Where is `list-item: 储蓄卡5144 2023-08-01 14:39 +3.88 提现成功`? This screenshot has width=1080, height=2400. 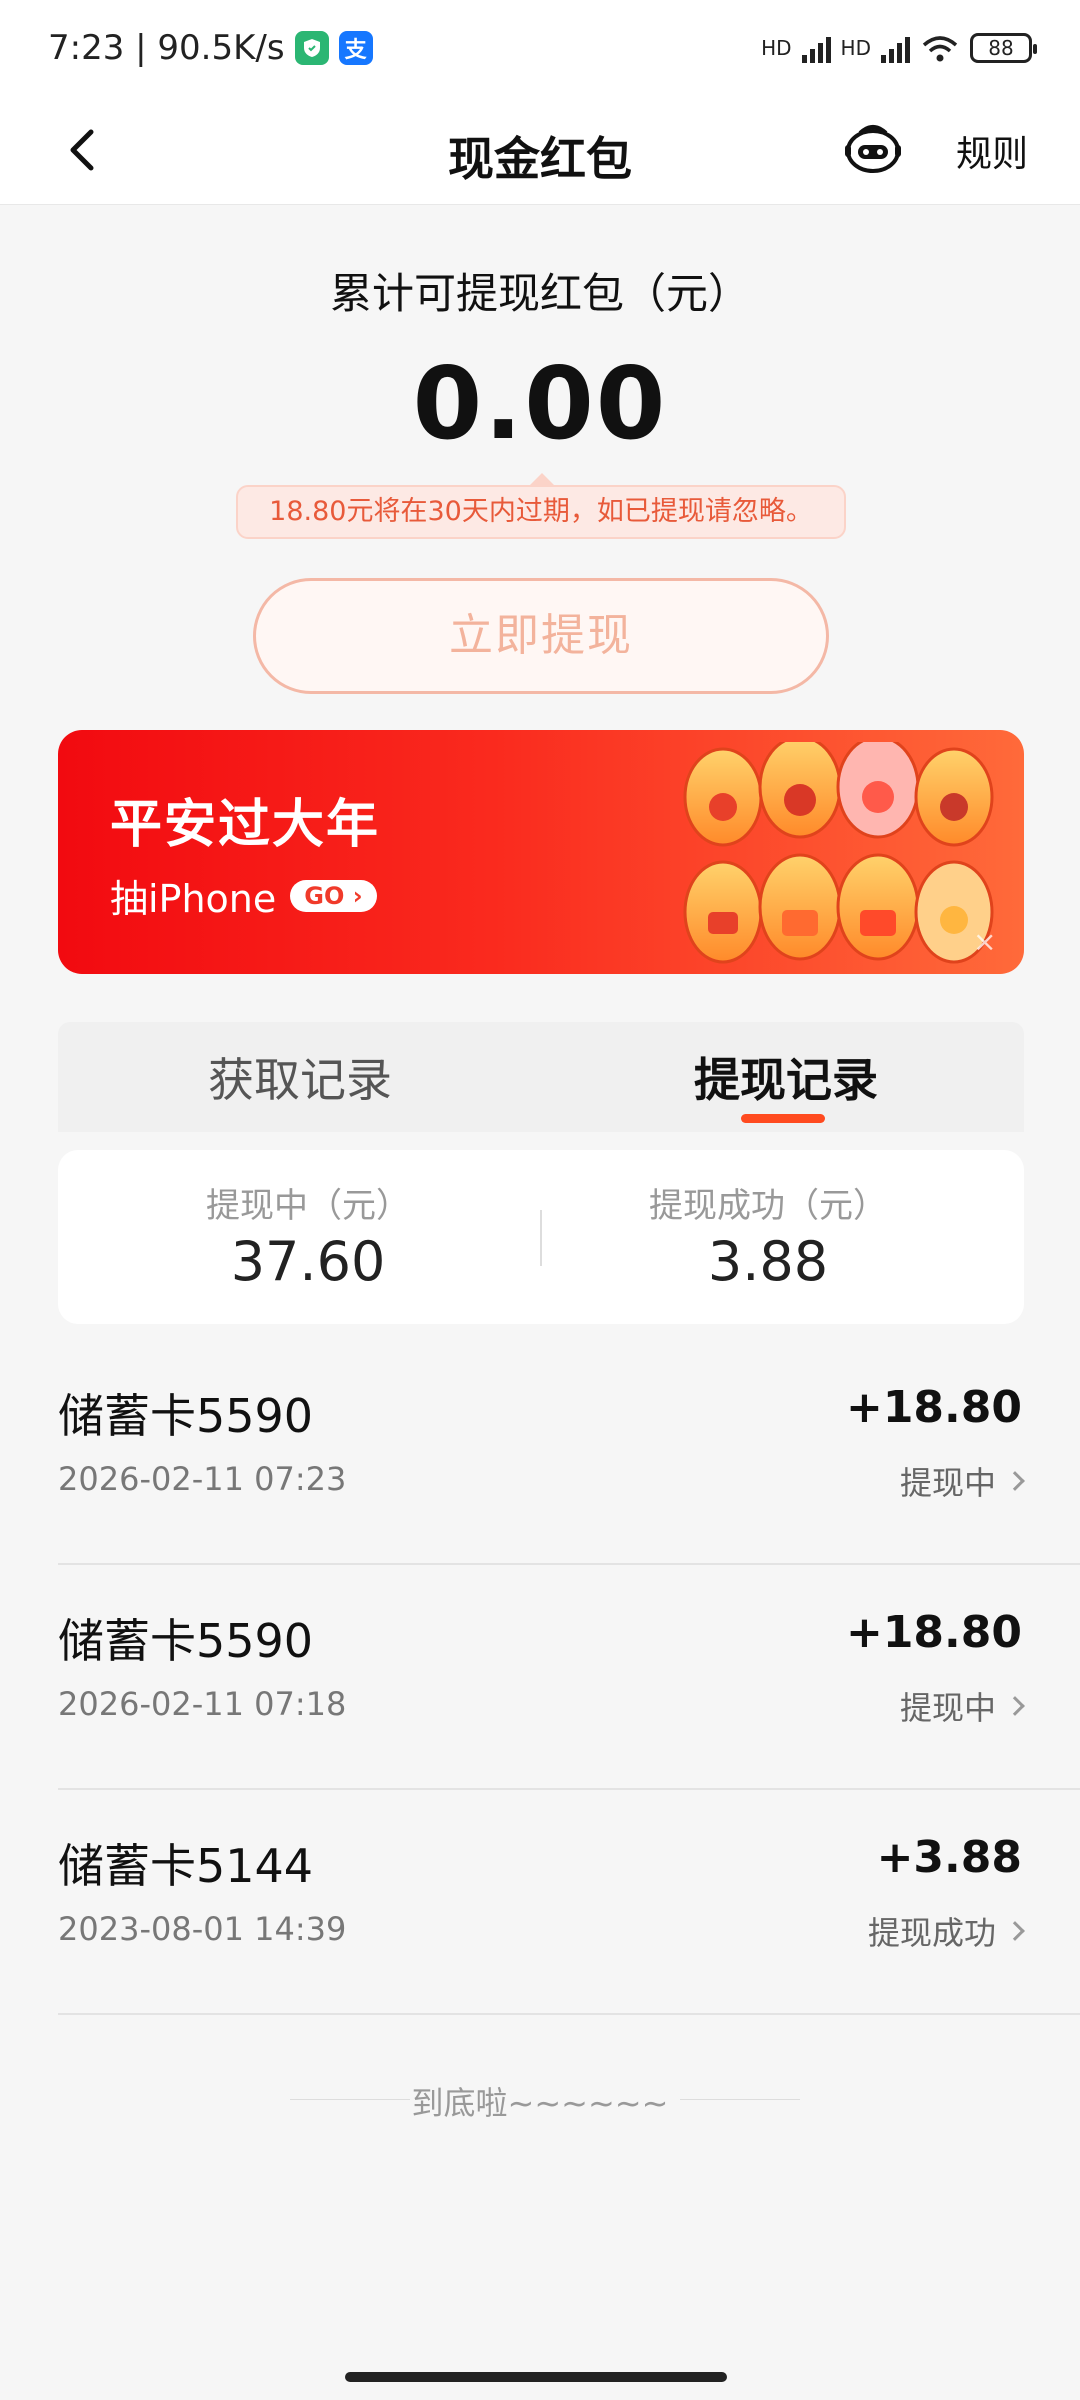
list-item: 储蓄卡5144 2023-08-01 14:39 +3.88 提现成功 is located at coordinates (569, 1902).